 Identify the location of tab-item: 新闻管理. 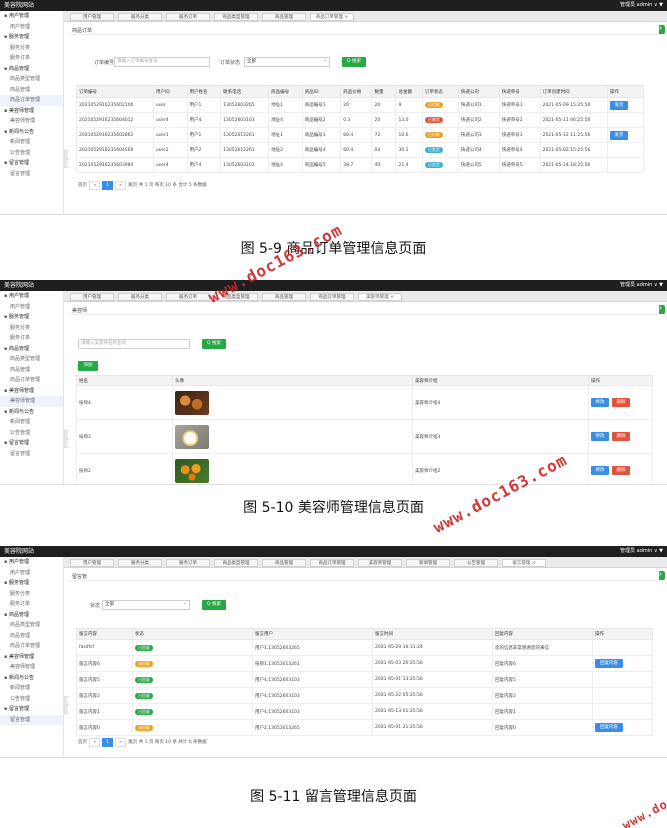
(428, 563).